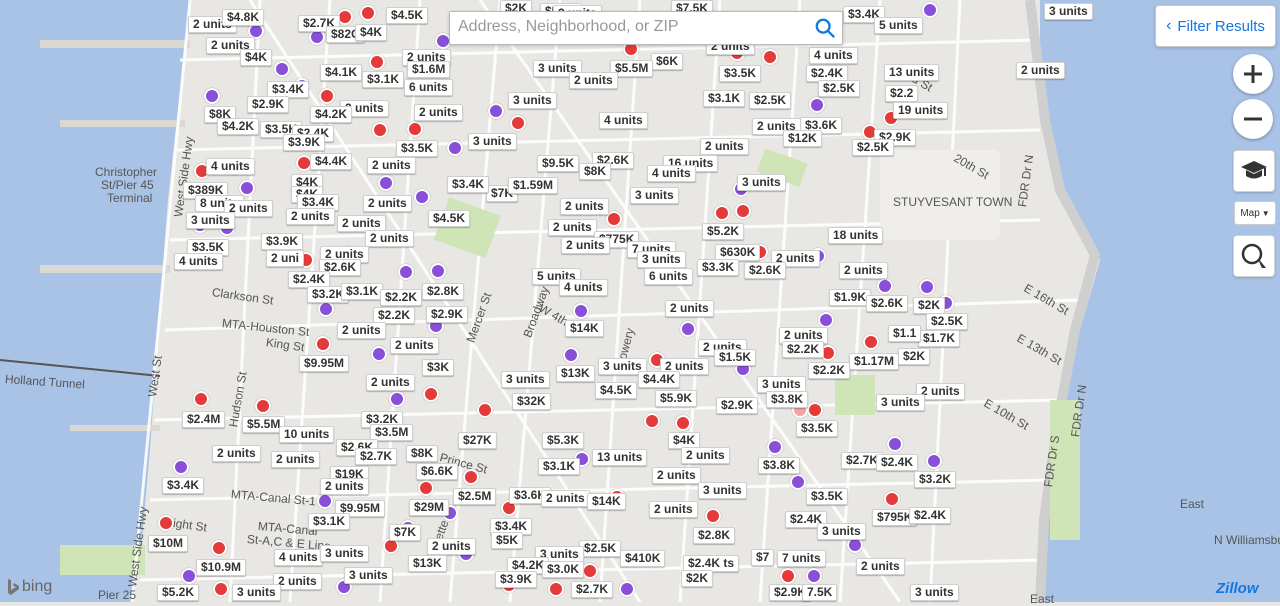 Image resolution: width=1280 pixels, height=606 pixels. I want to click on listing-price-badge: $7K, so click(405, 532).